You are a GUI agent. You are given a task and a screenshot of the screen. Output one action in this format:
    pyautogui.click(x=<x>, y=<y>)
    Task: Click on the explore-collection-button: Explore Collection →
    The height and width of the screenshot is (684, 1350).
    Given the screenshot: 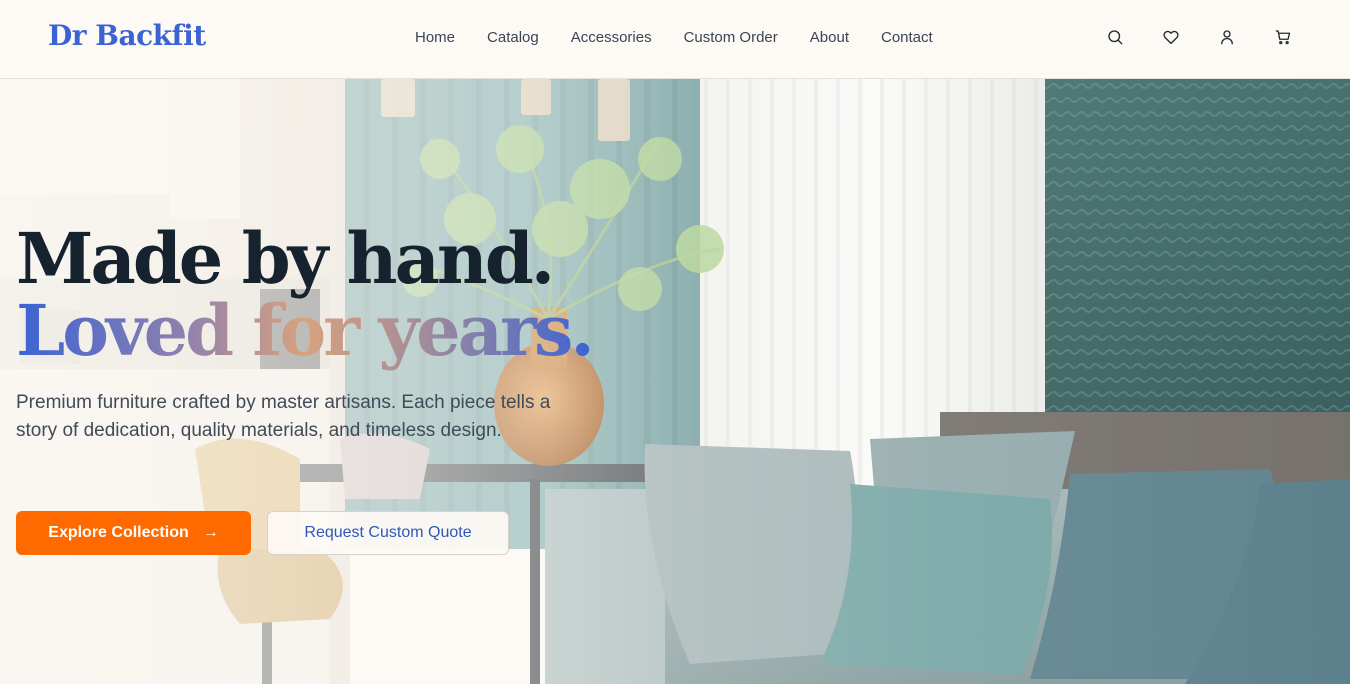 What is the action you would take?
    pyautogui.click(x=133, y=533)
    